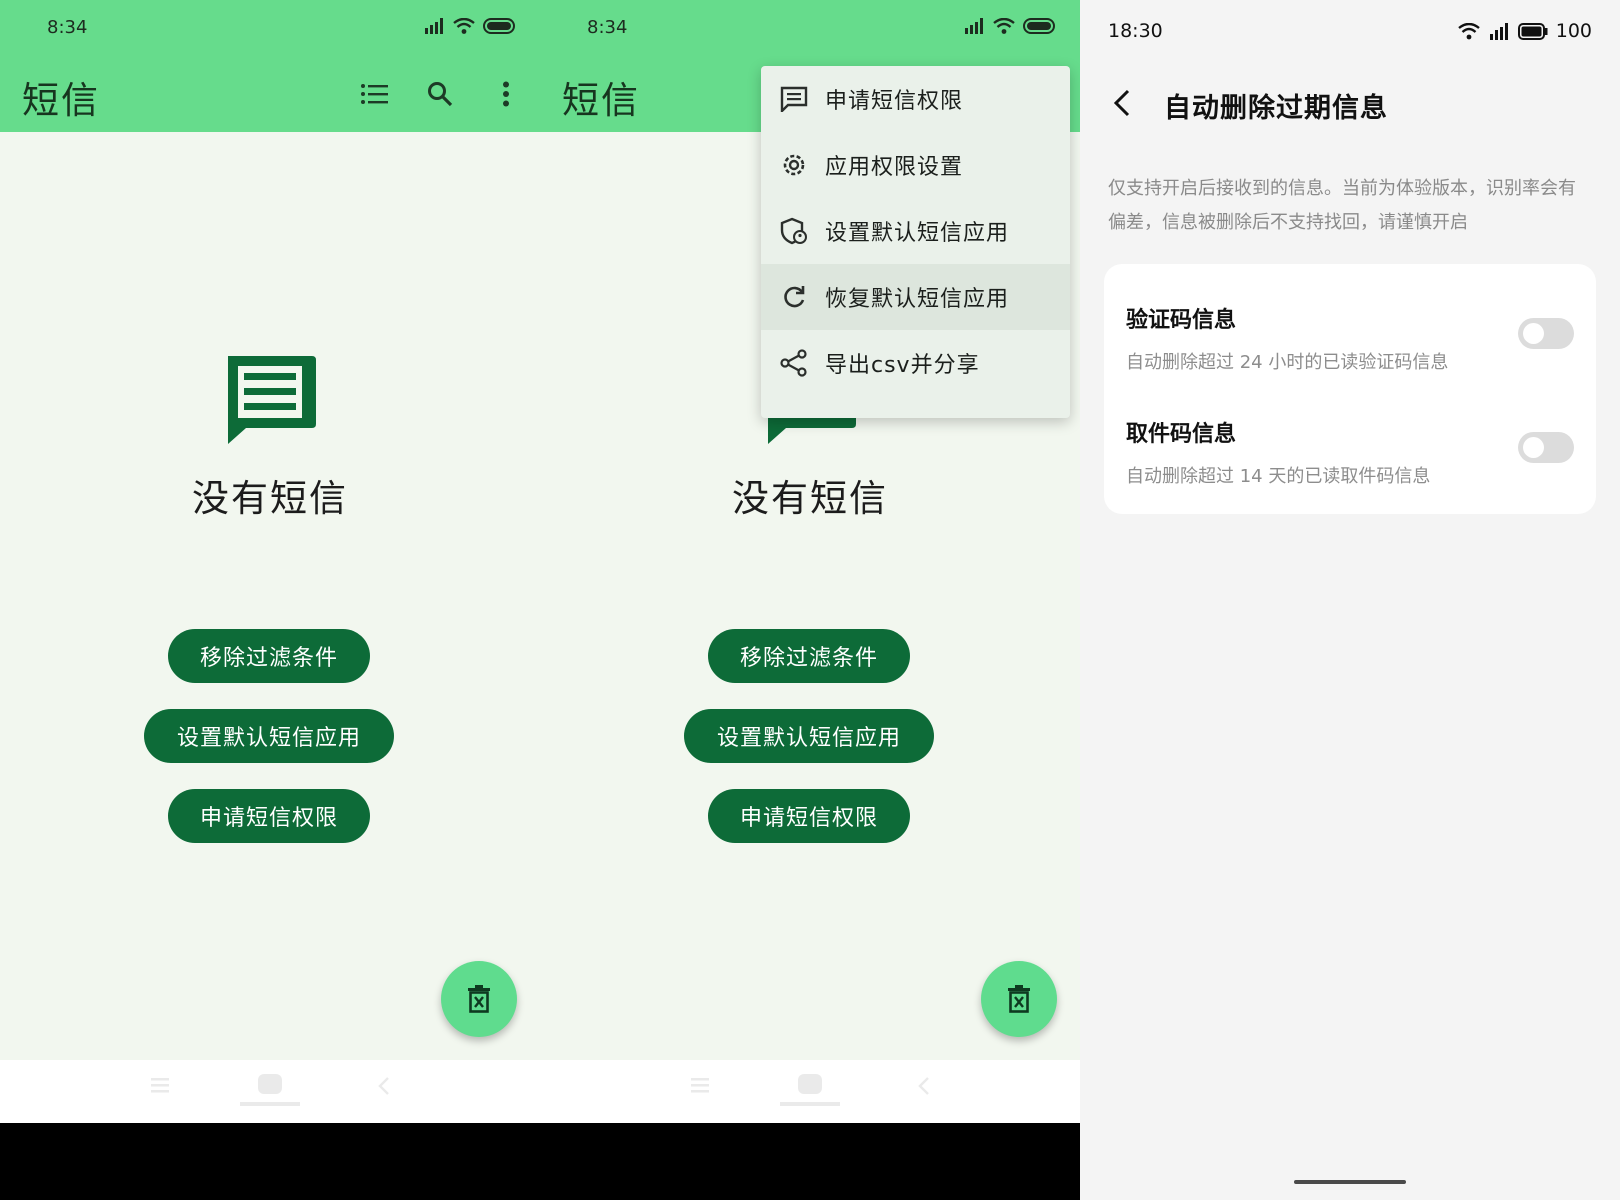 This screenshot has width=1620, height=1200. I want to click on refresh-icon, so click(794, 297).